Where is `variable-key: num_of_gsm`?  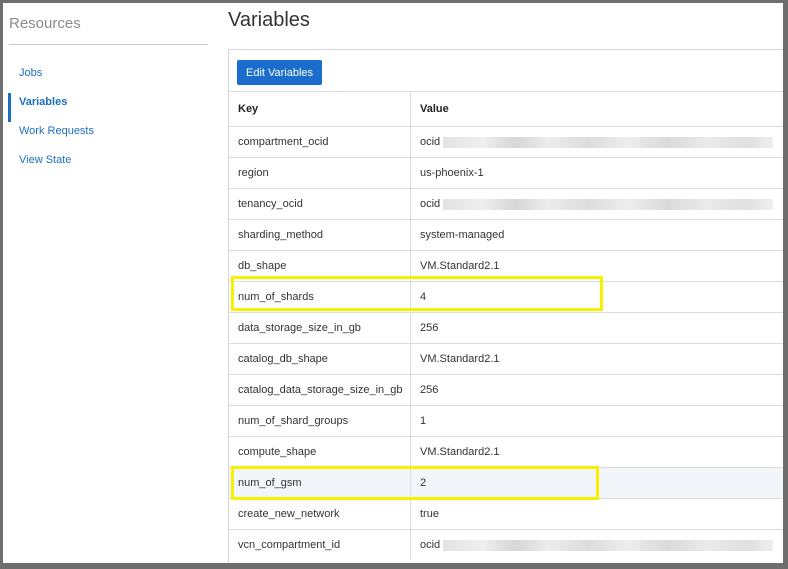
variable-key: num_of_gsm is located at coordinates (320, 483).